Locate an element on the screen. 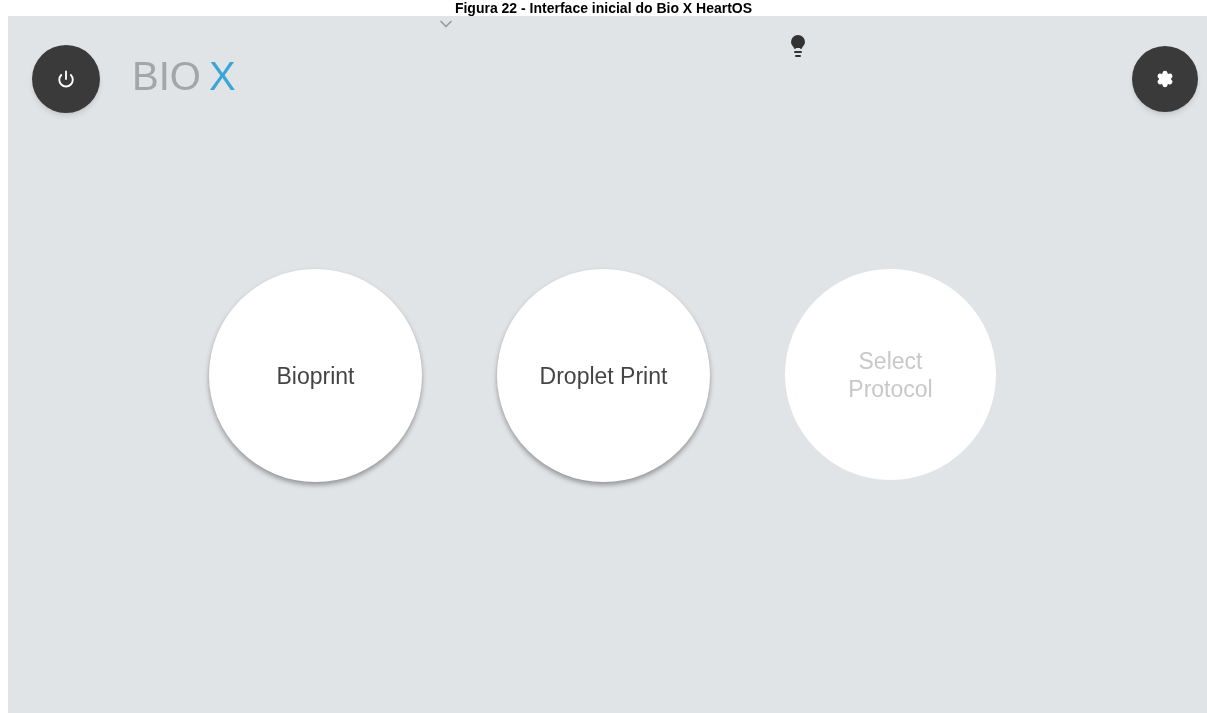 The width and height of the screenshot is (1207, 713). logo: BIO X is located at coordinates (184, 76).